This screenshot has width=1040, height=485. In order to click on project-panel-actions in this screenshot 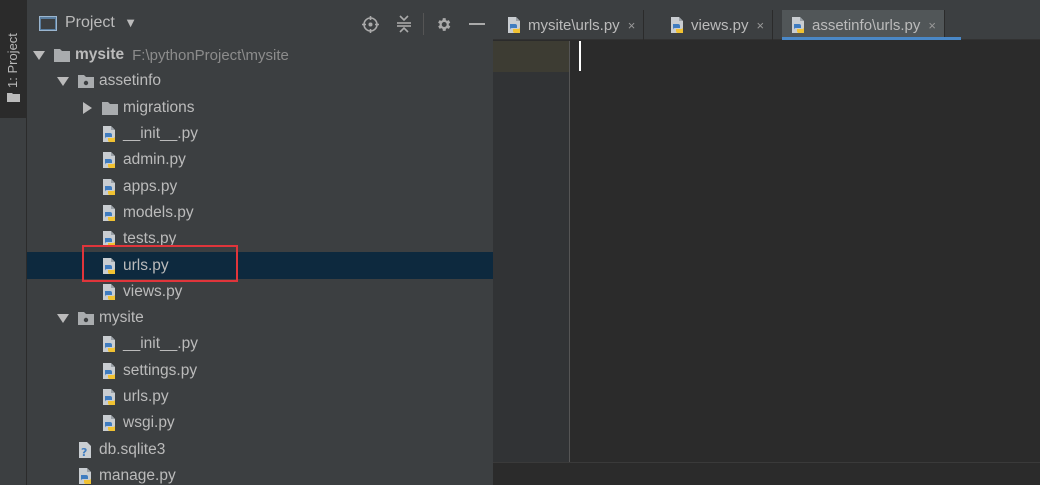, I will do `click(429, 24)`.